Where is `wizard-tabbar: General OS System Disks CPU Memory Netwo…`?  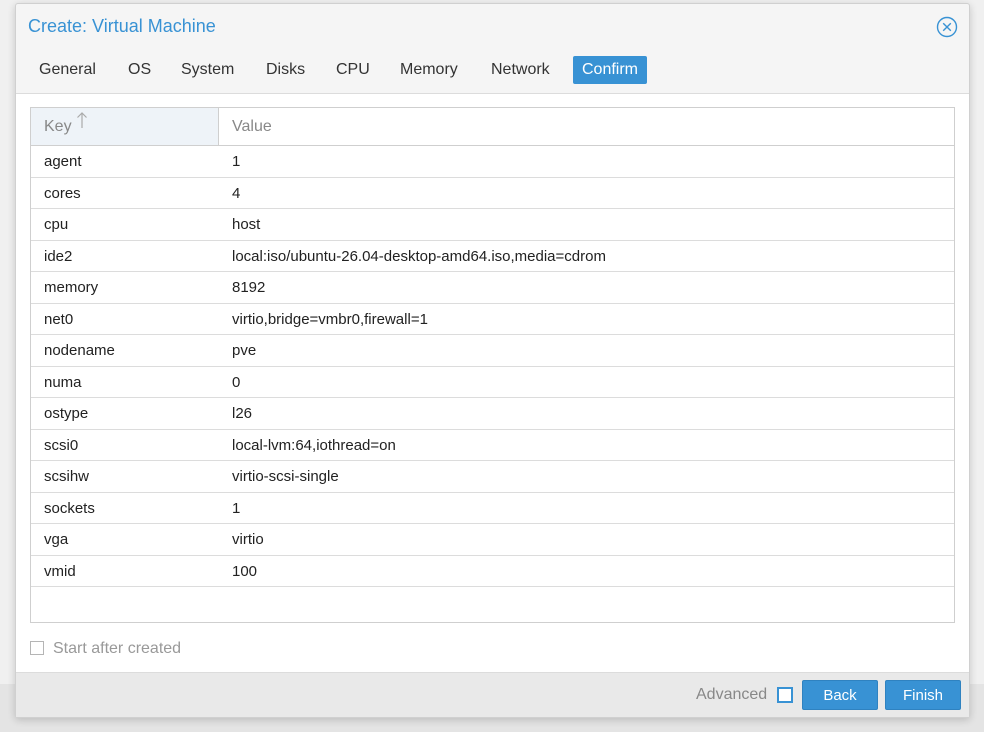
wizard-tabbar: General OS System Disks CPU Memory Netwo… is located at coordinates (492, 73).